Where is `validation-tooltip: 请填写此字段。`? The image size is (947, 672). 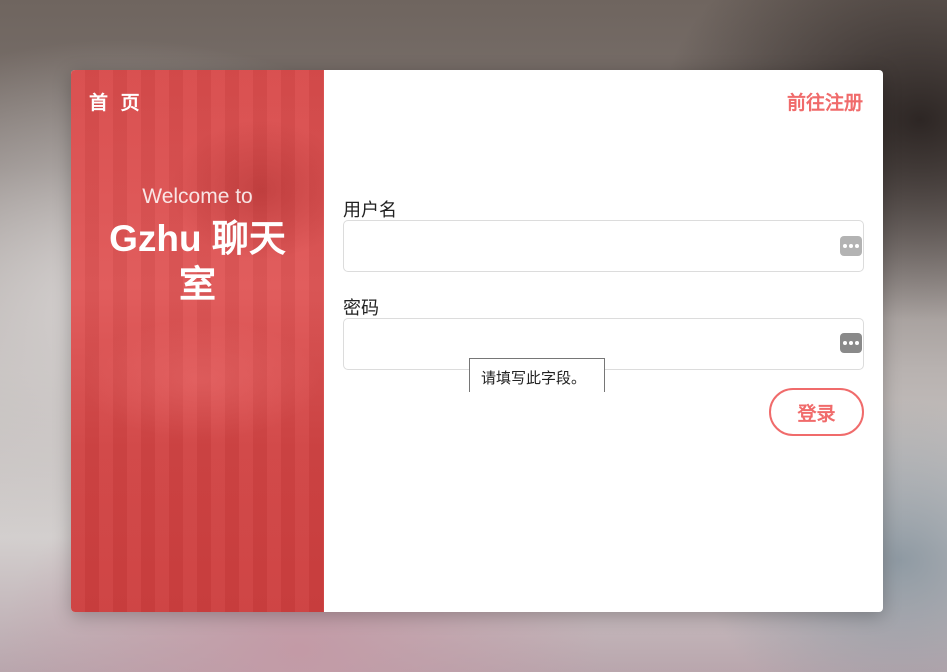
validation-tooltip: 请填写此字段。 is located at coordinates (537, 375).